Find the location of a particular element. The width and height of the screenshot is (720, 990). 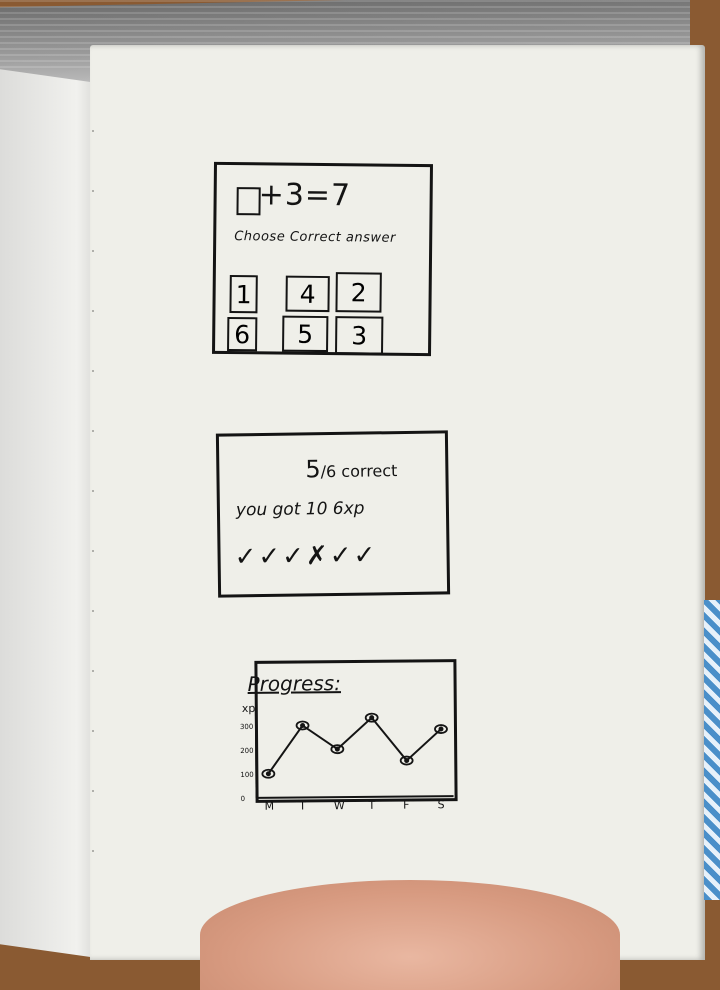

y-axis-label: xp is located at coordinates (249, 708).